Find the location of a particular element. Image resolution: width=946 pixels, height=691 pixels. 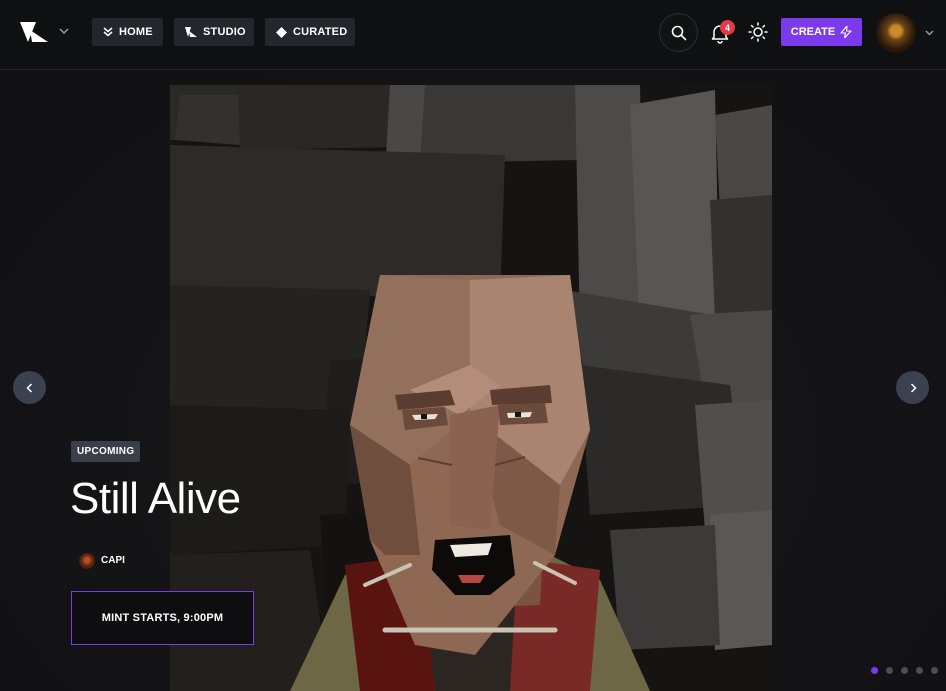

lightning-icon is located at coordinates (846, 32).